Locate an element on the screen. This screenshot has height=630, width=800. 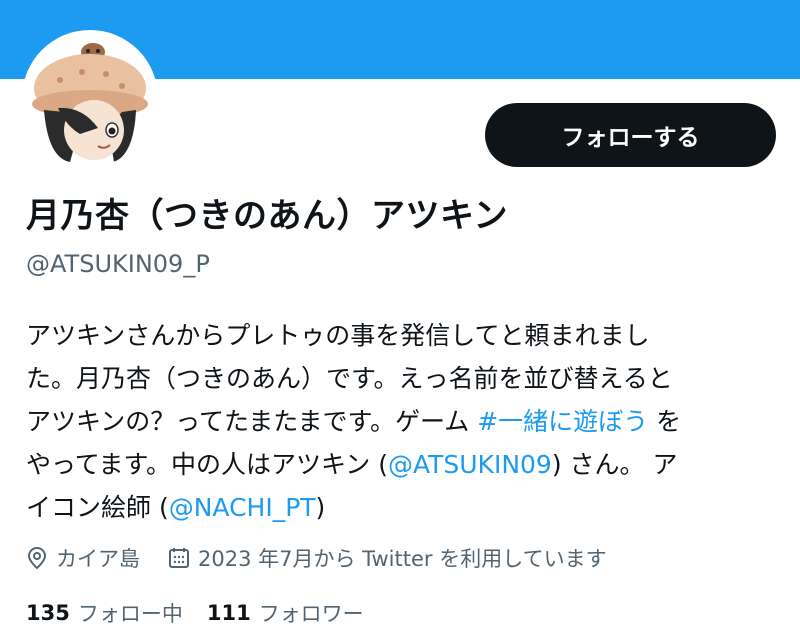
bio-line: た。月乃杏（つきのあん）です。えっ名前を並び替えると is located at coordinates (349, 378).